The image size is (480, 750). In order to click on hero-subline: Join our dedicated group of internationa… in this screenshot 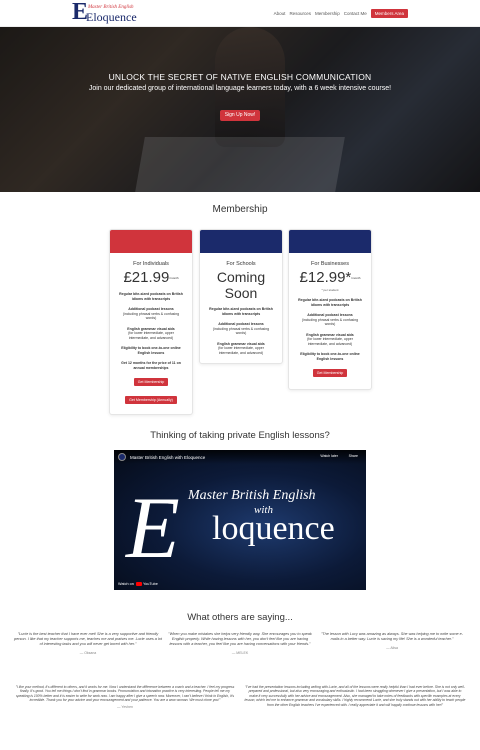, I will do `click(240, 88)`.